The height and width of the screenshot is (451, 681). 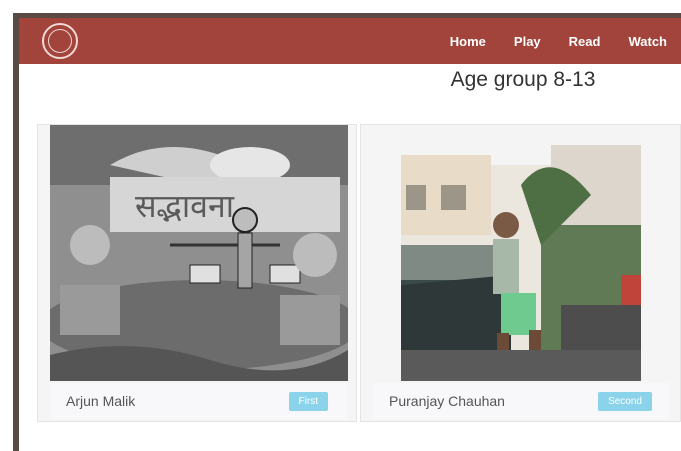 I want to click on window-frame-left, so click(x=16, y=232).